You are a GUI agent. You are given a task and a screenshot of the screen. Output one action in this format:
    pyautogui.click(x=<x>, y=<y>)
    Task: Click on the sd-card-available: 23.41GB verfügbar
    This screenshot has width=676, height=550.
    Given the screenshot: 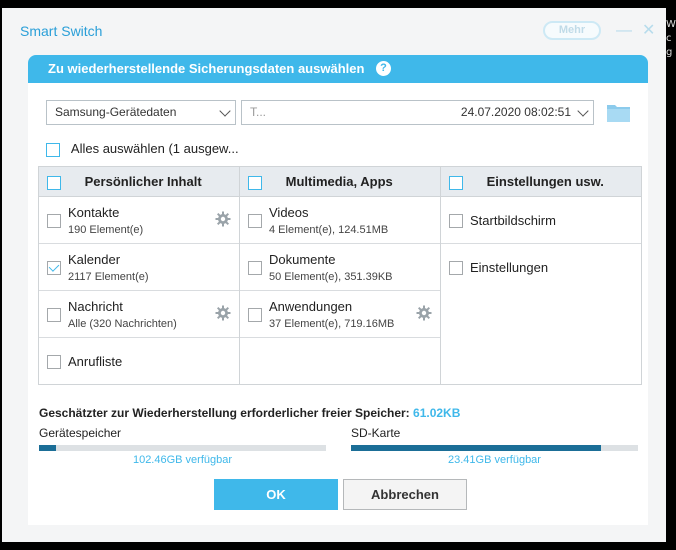 What is the action you would take?
    pyautogui.click(x=494, y=460)
    